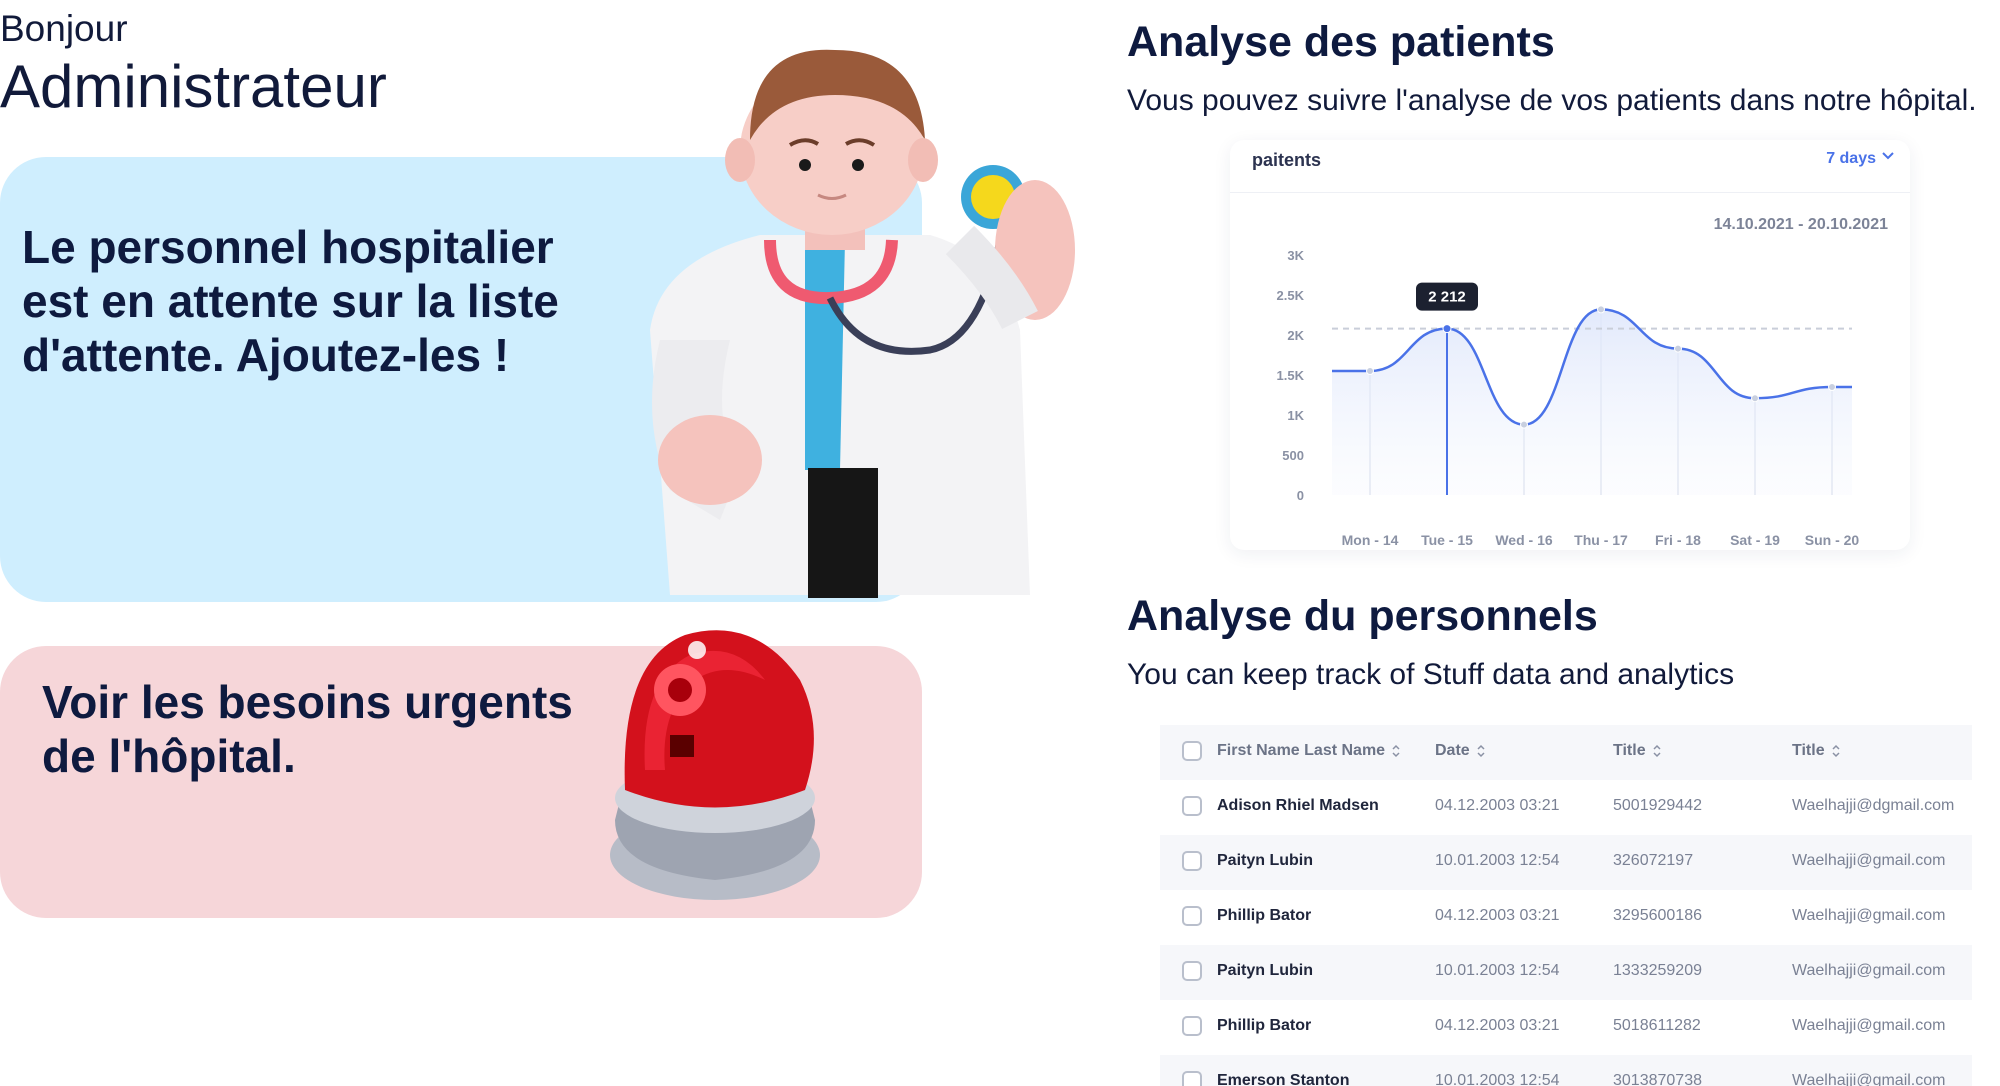 This screenshot has width=2000, height=1086. I want to click on patients-title: Analyse des patients, so click(1341, 42).